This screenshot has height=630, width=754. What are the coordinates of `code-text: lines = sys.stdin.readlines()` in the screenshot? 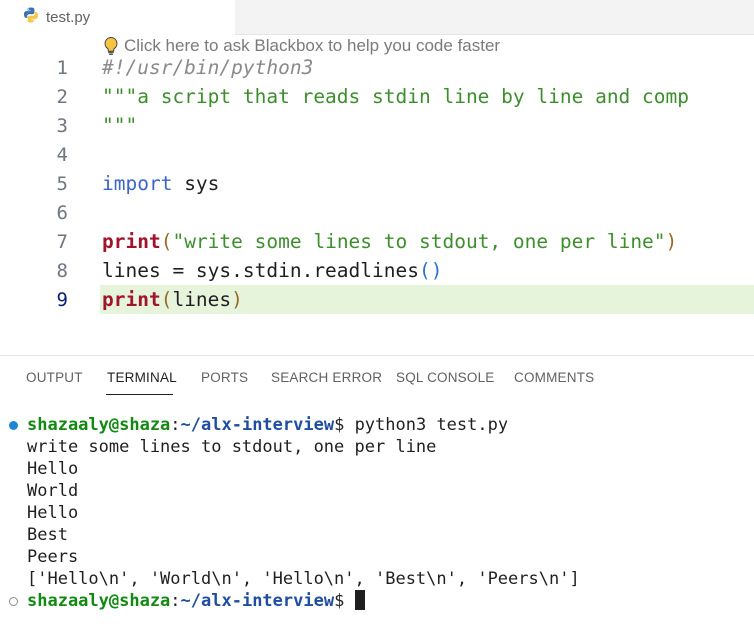 It's located at (272, 271).